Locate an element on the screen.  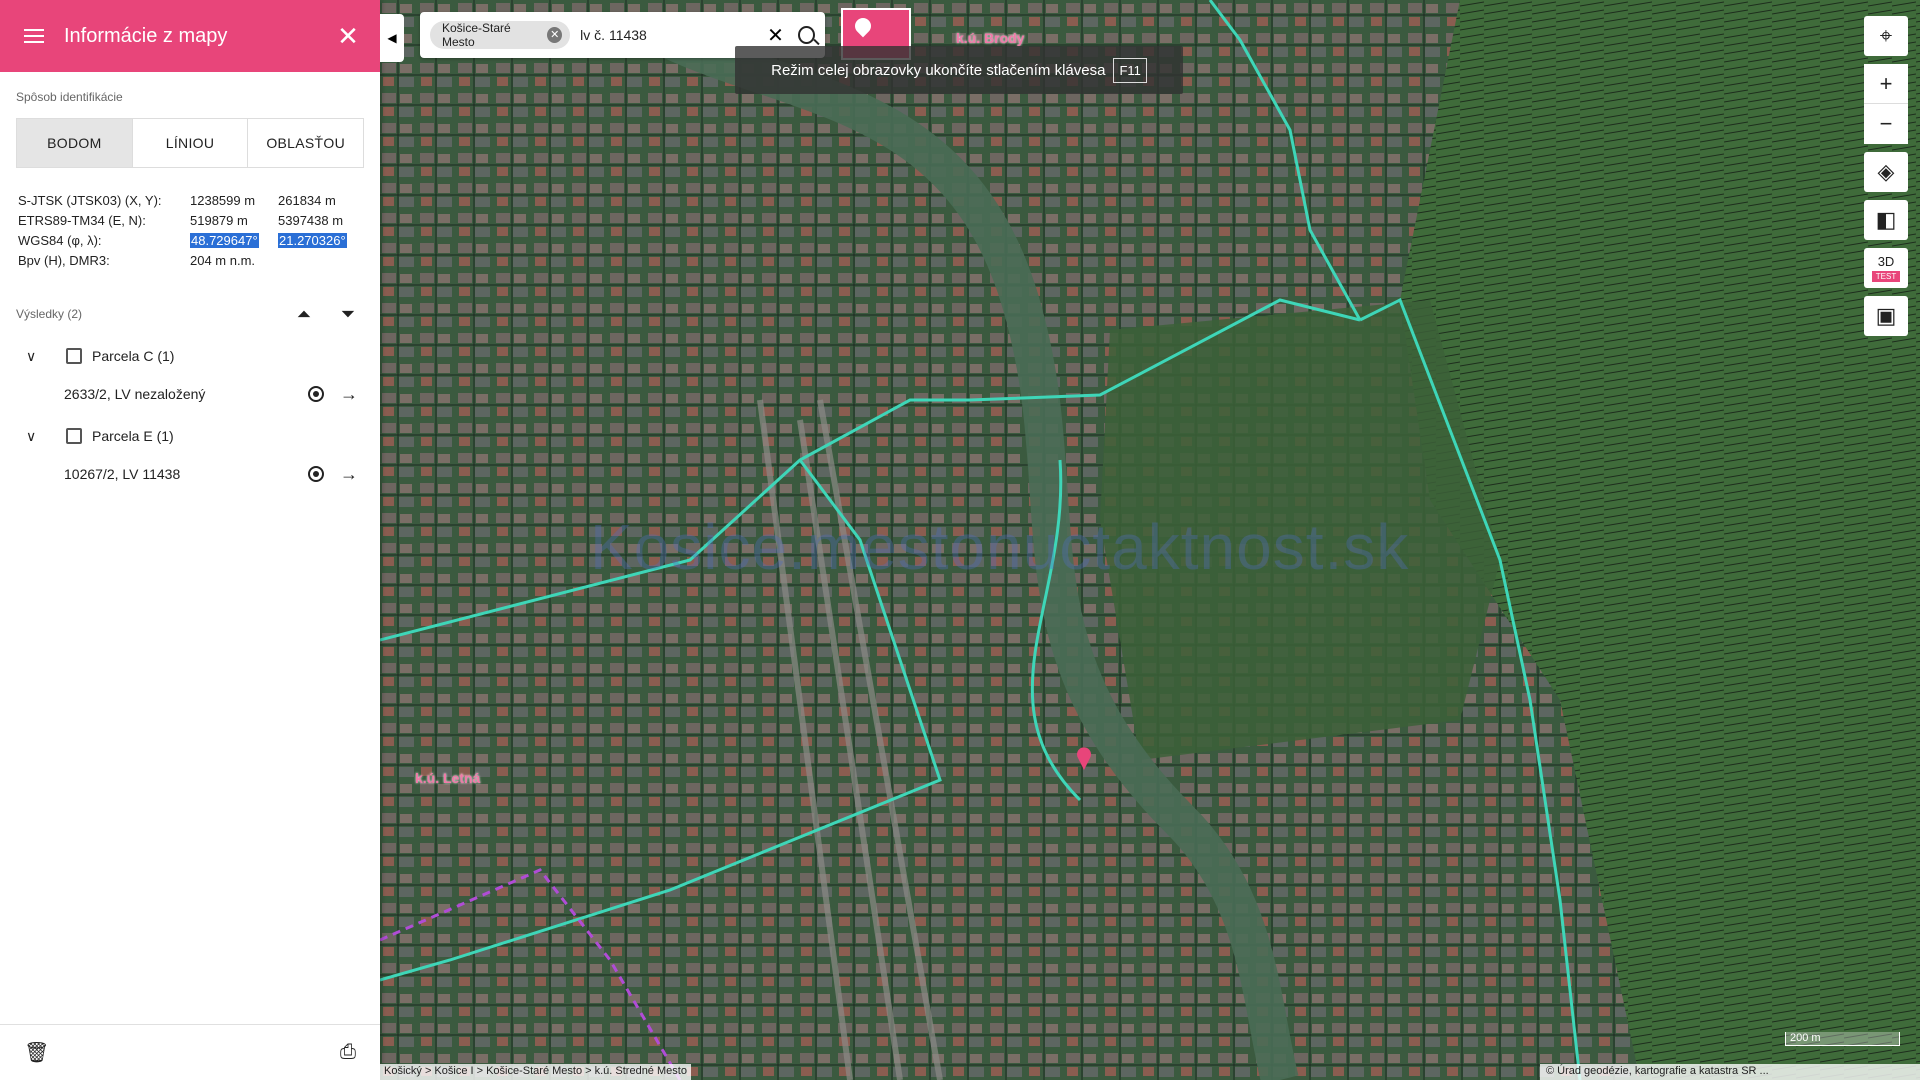
coord-value-2: 21.270326° is located at coordinates (312, 240).